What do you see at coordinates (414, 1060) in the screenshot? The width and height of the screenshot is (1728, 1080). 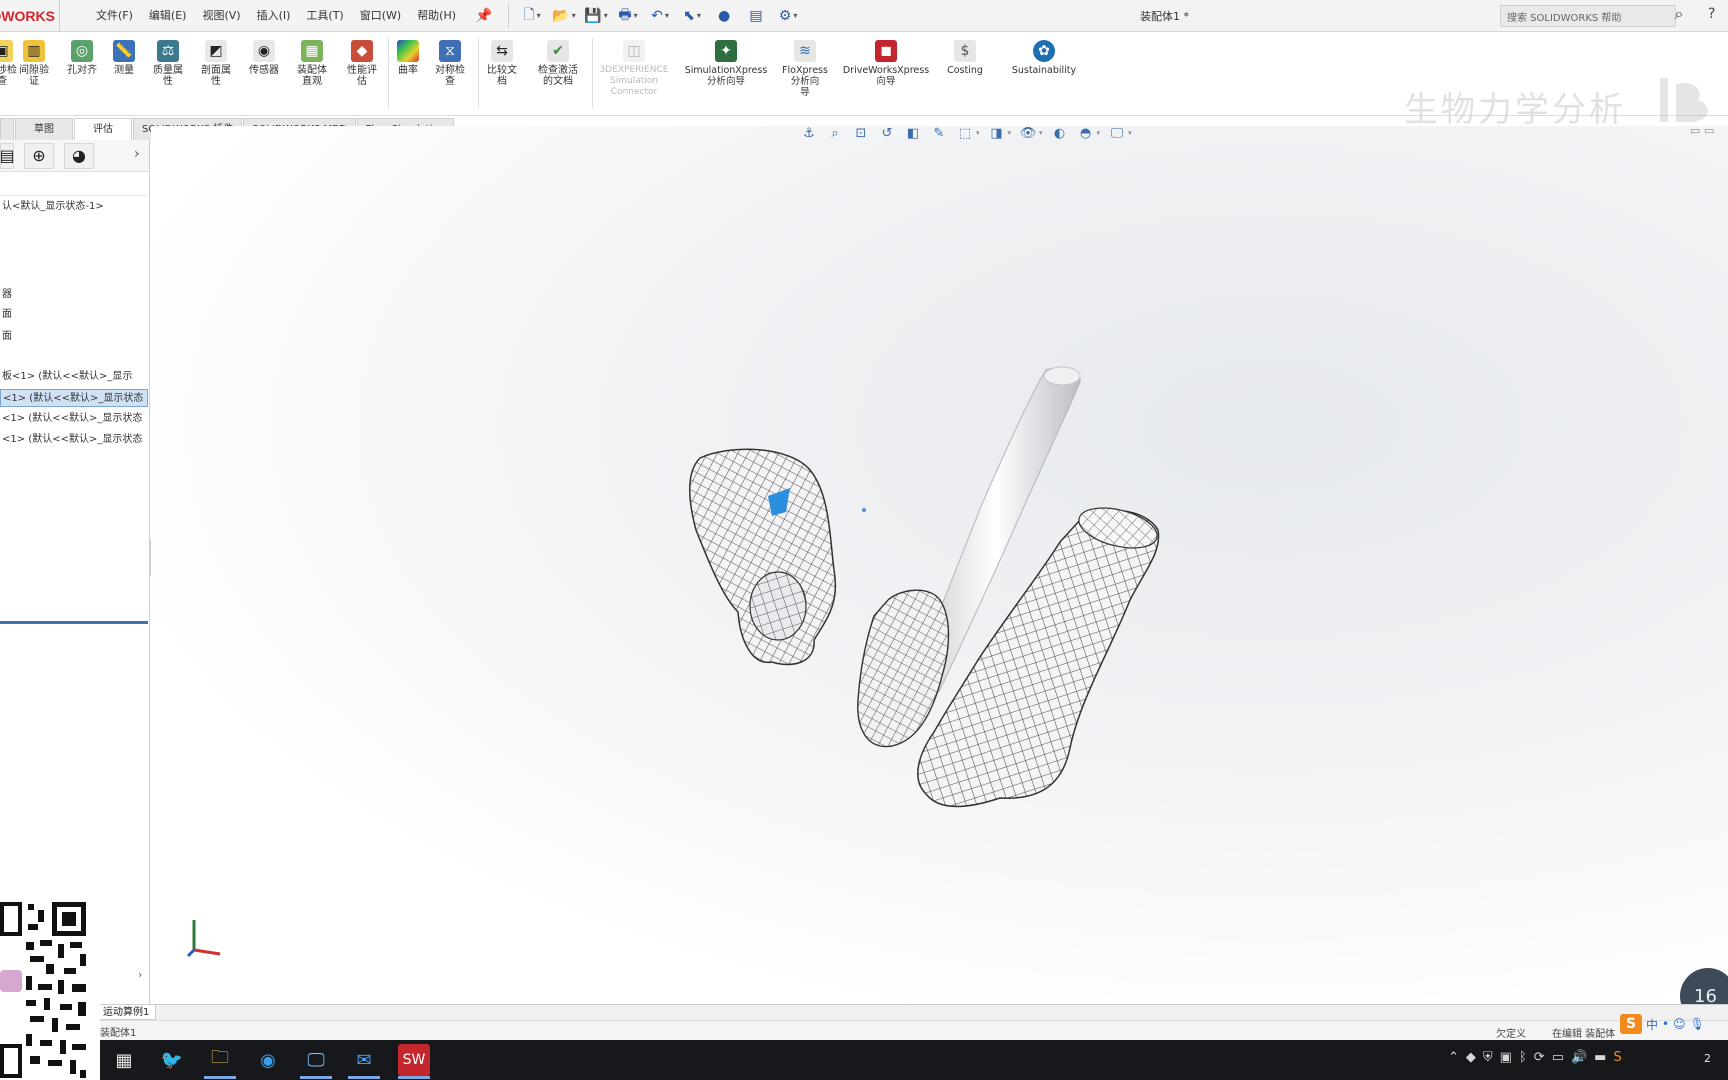 I see `solidworks-taskbar-icon: SW` at bounding box center [414, 1060].